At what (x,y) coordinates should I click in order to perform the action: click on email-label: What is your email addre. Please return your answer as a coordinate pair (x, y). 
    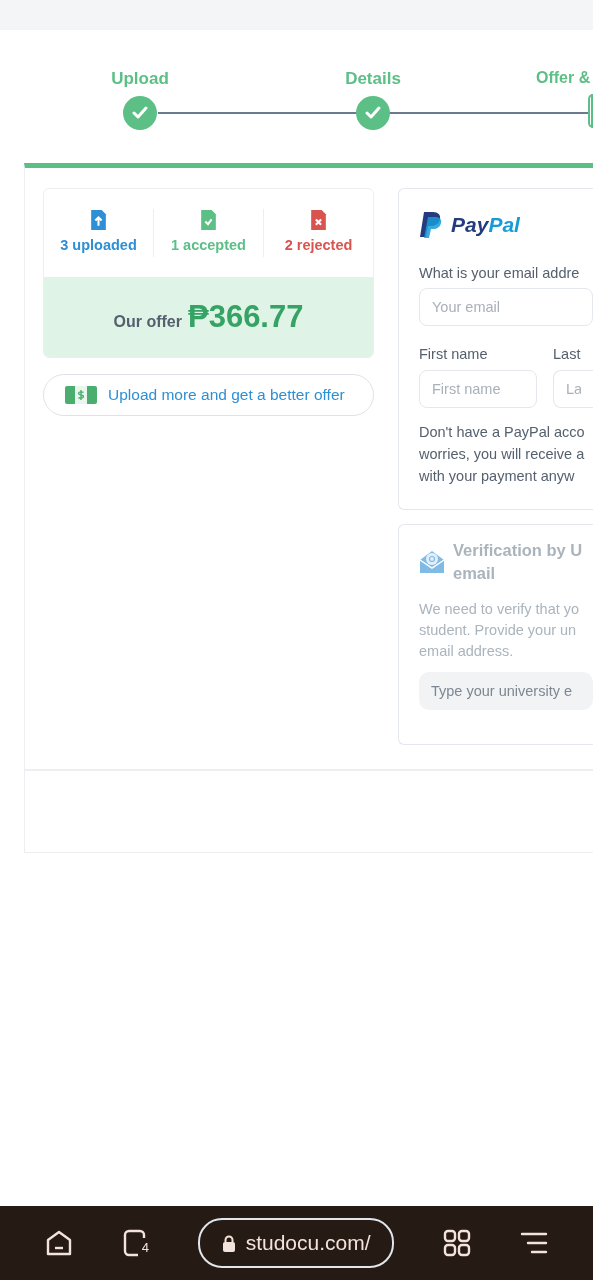
    Looking at the image, I should click on (500, 273).